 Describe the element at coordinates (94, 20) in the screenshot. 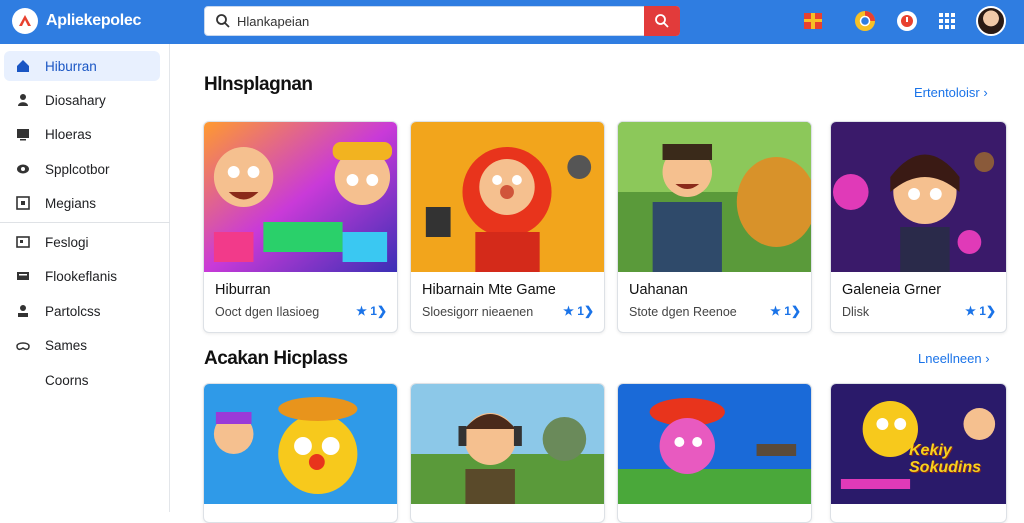

I see `app-brand: Apliekepolec` at that location.